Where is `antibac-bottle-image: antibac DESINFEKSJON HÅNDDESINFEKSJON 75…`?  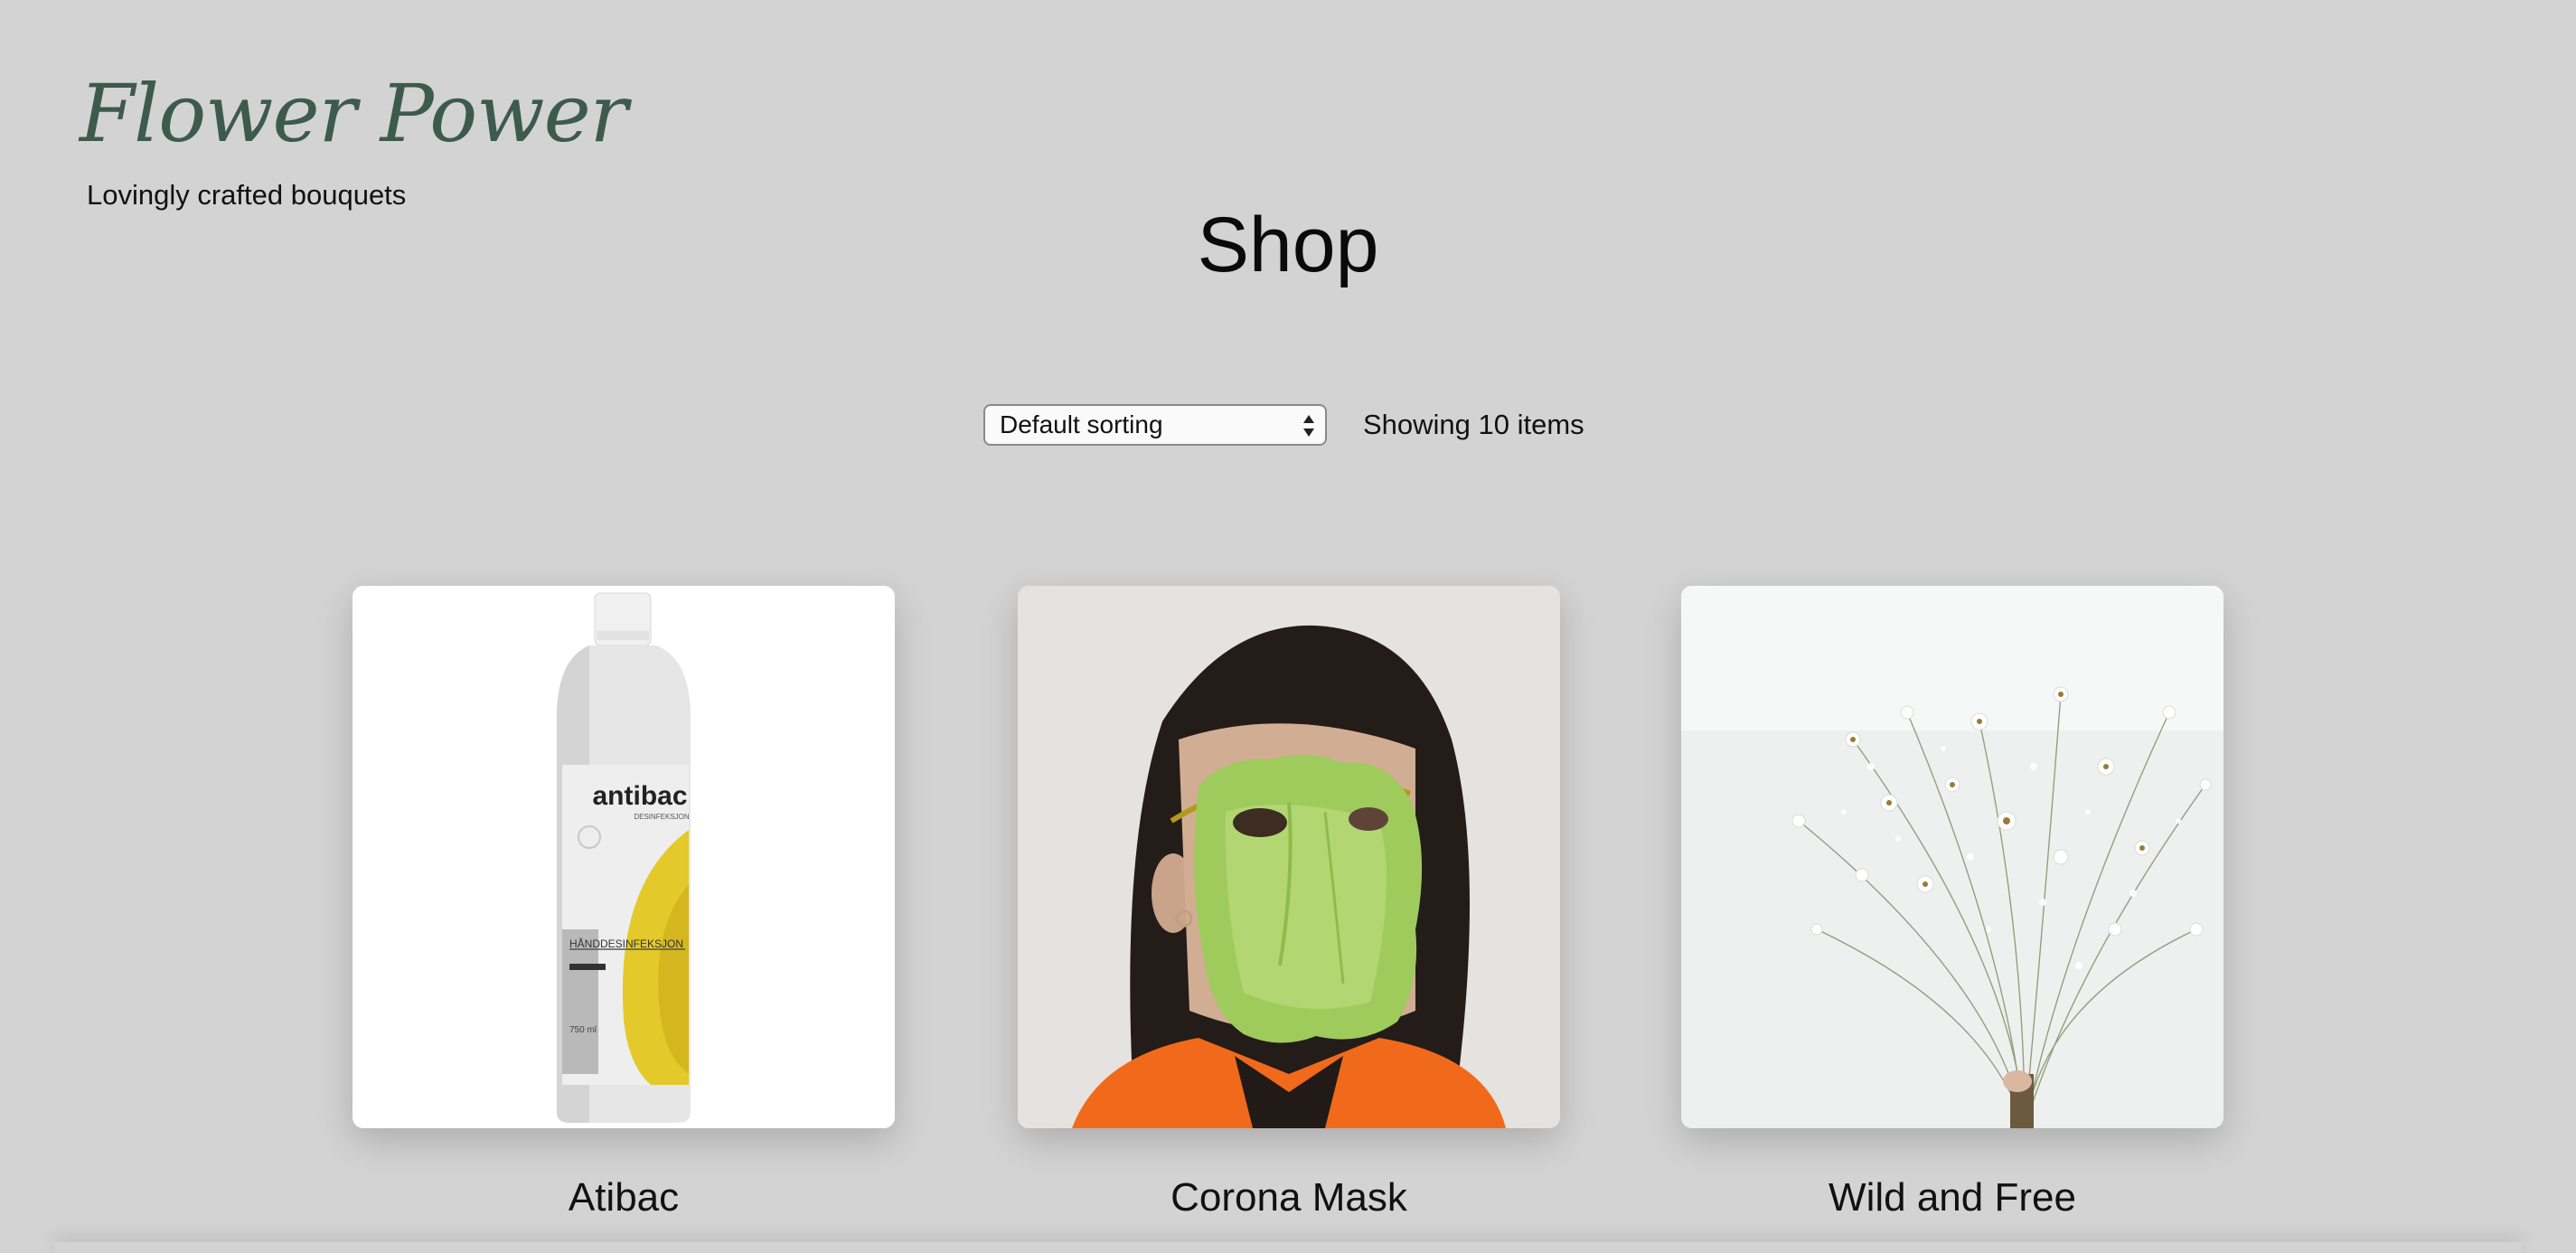
antibac-bottle-image: antibac DESINFEKSJON HÅNDDESINFEKSJON 75… is located at coordinates (624, 857).